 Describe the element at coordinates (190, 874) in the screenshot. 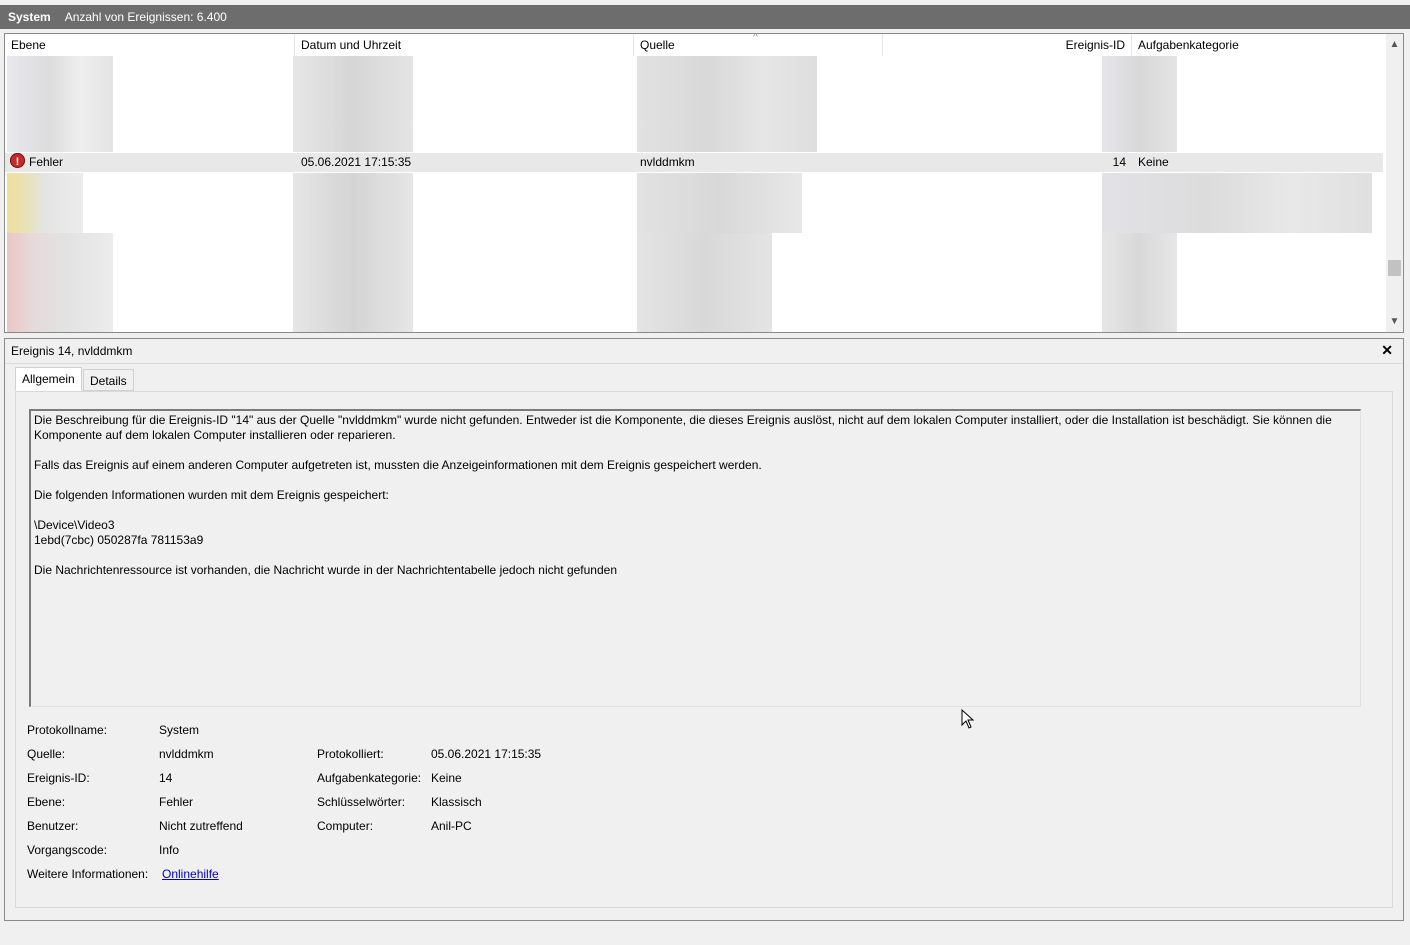

I see `online-help-link: Onlinehilfe` at that location.